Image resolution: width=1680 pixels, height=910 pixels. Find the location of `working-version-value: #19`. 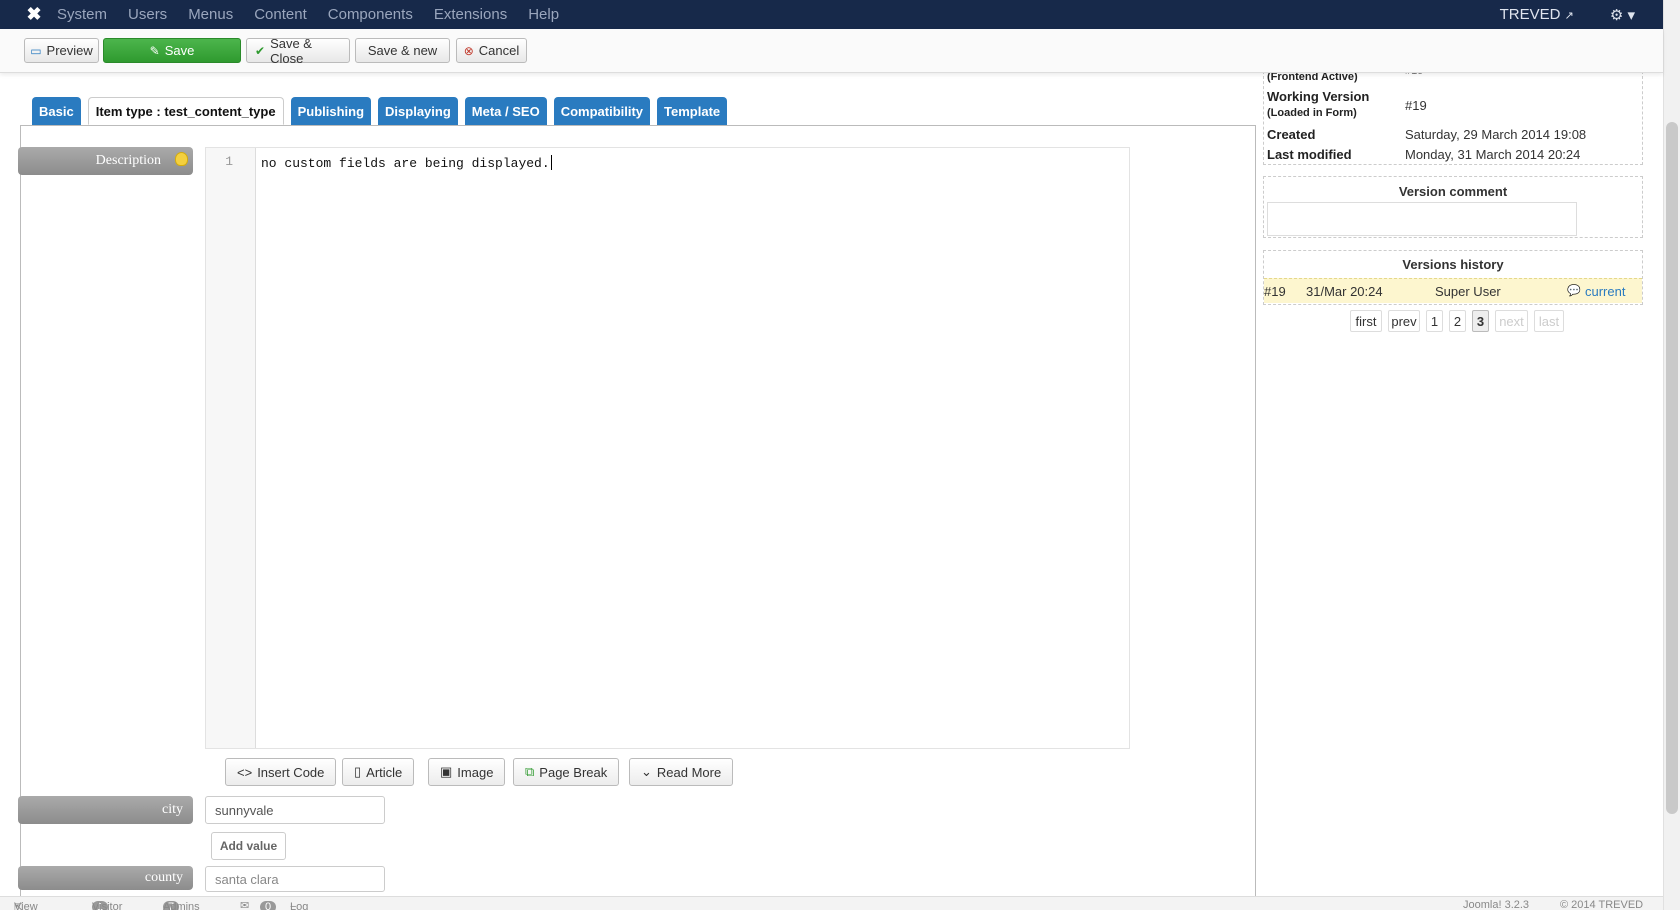

working-version-value: #19 is located at coordinates (1416, 105).